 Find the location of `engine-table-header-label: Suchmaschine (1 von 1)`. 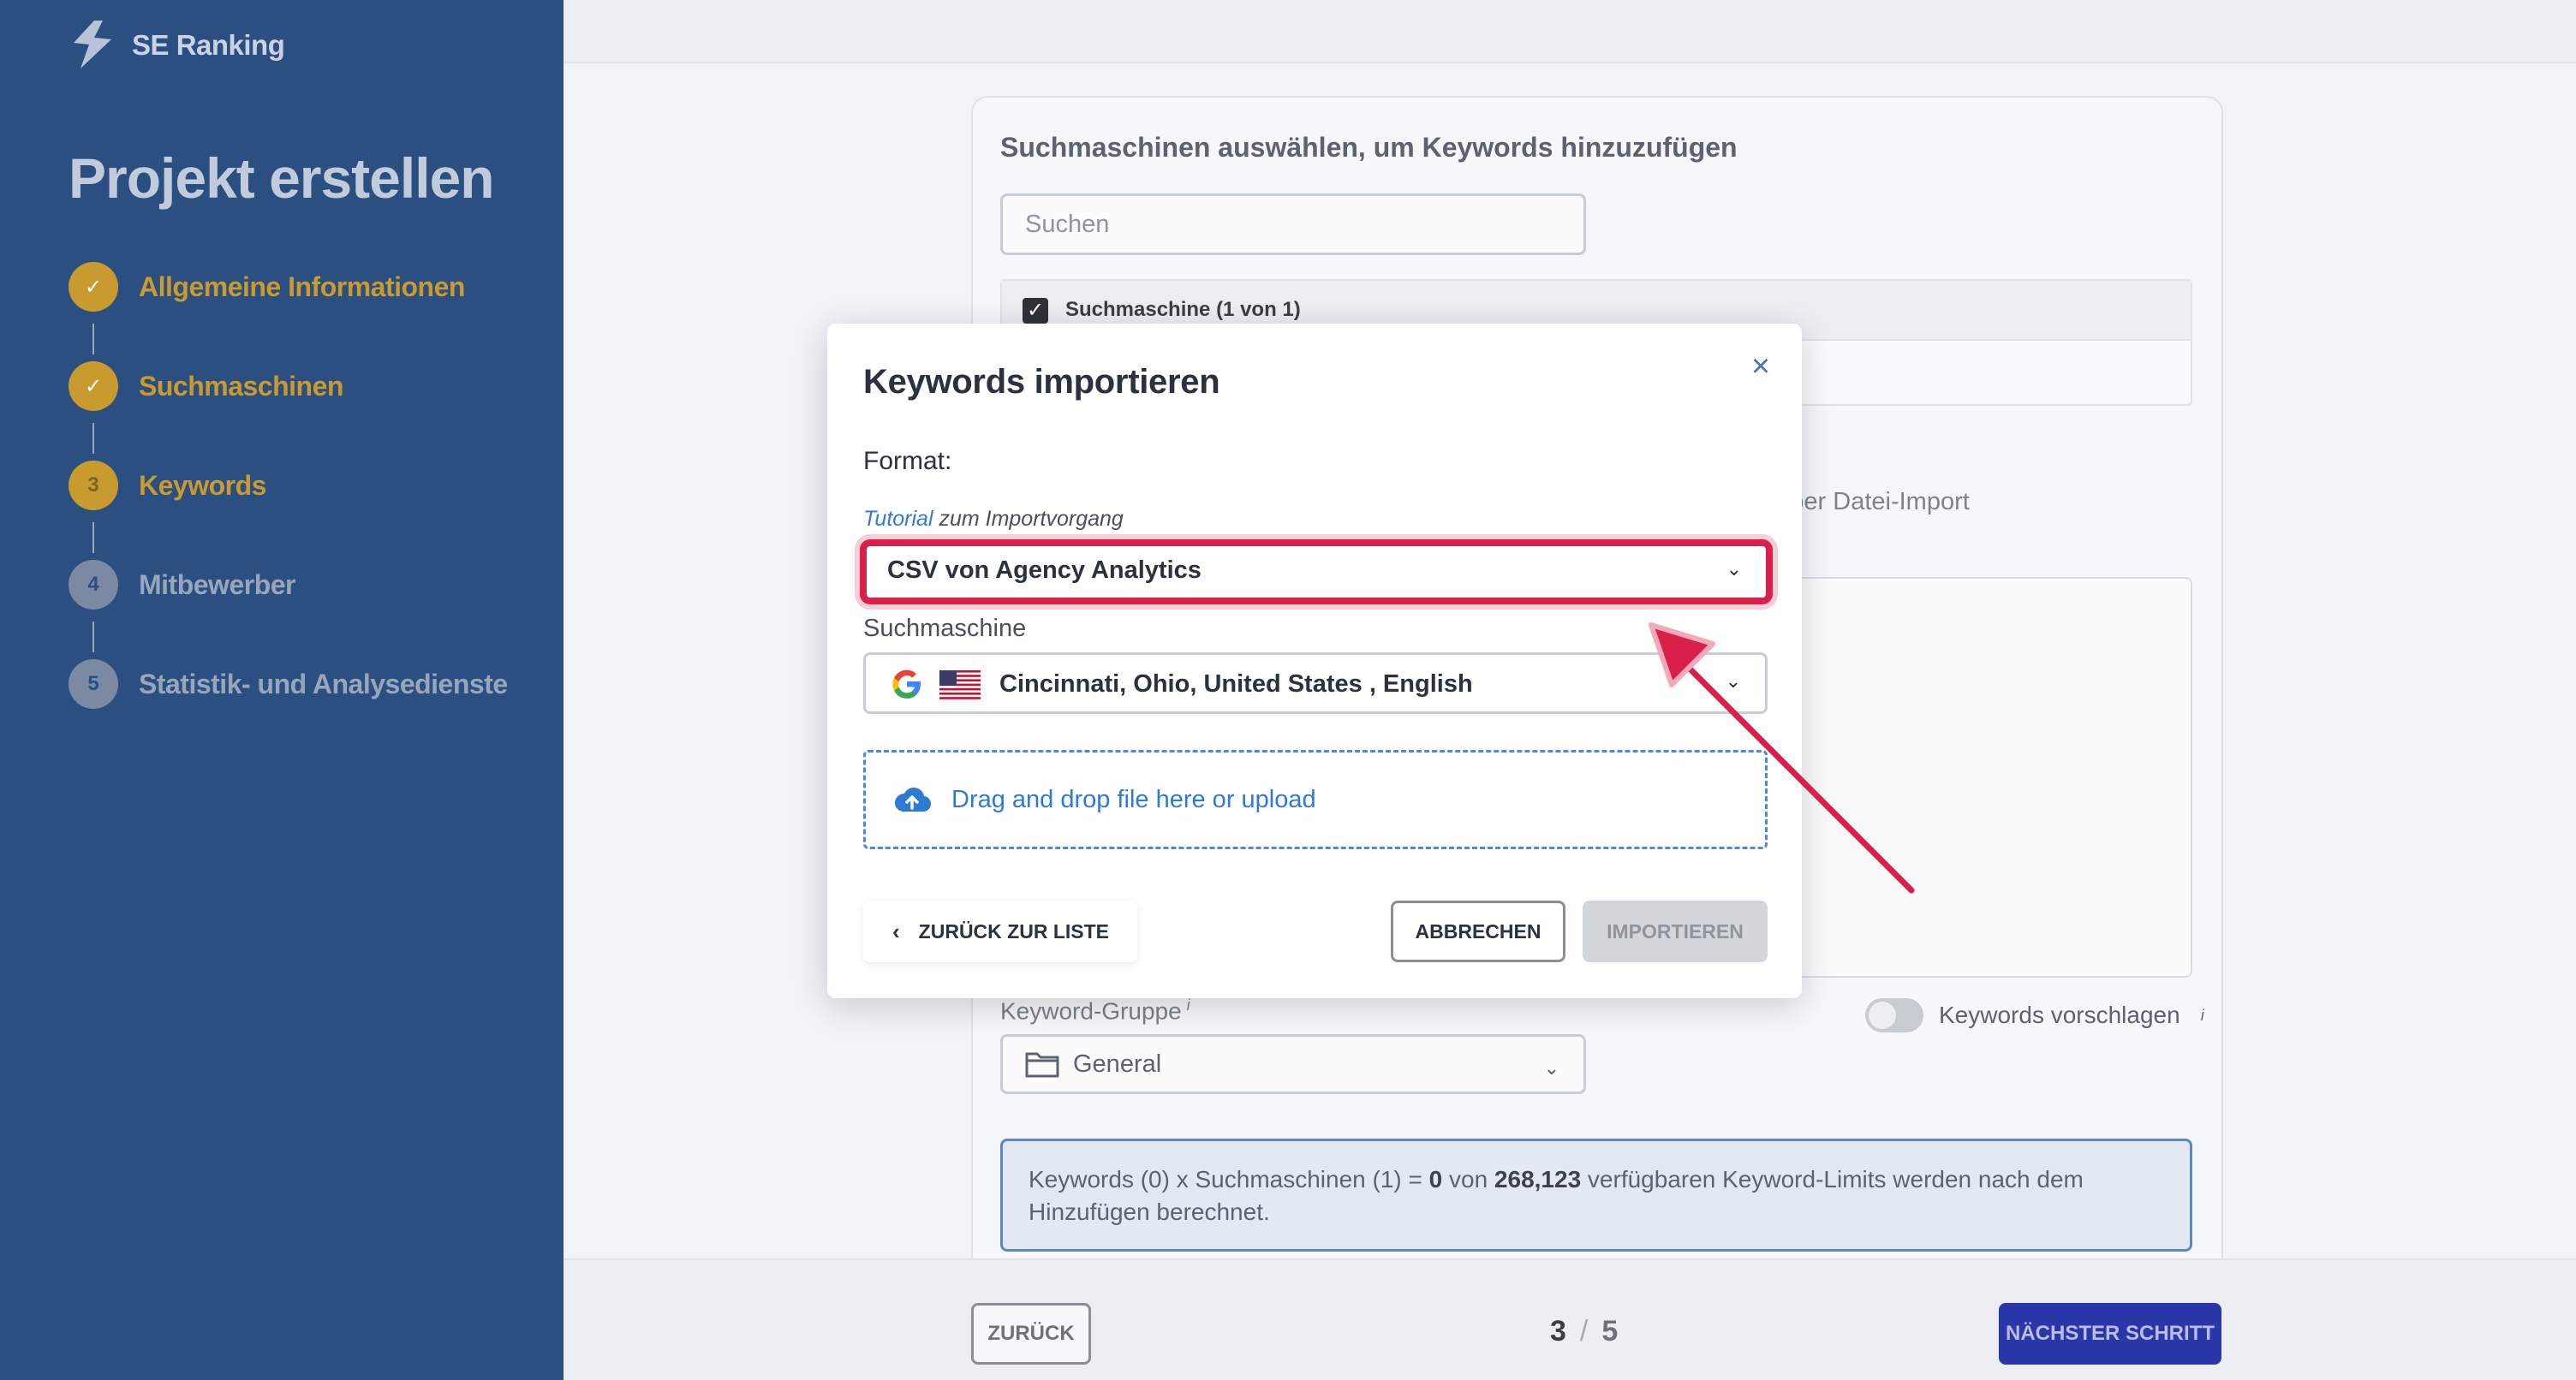

engine-table-header-label: Suchmaschine (1 von 1) is located at coordinates (1183, 309).